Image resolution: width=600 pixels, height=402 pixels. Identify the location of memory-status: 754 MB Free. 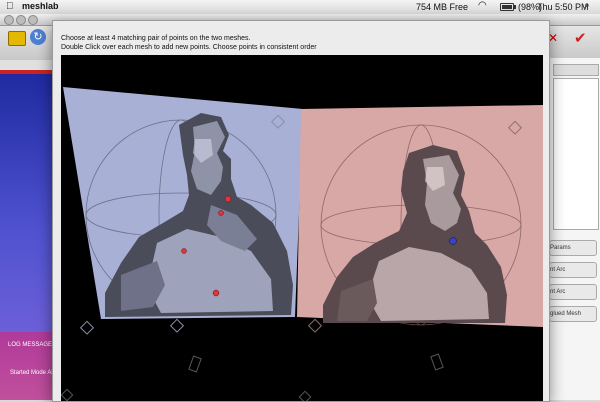
(442, 7).